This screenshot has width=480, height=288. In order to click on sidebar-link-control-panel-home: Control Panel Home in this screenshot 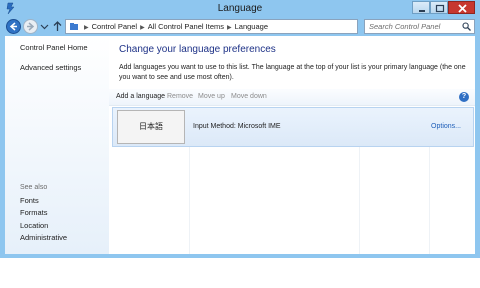, I will do `click(54, 47)`.